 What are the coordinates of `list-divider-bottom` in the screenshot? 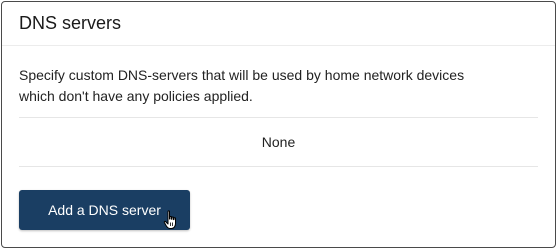 It's located at (278, 166).